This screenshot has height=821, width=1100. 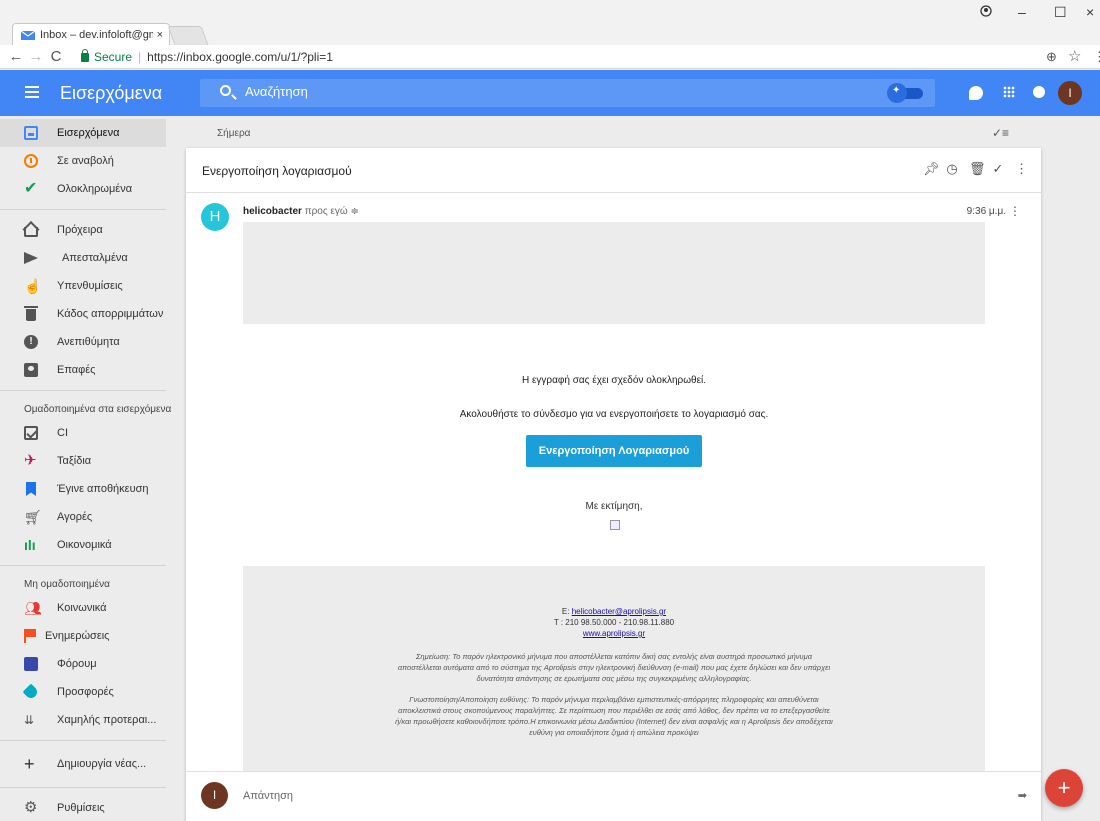 What do you see at coordinates (1039, 92) in the screenshot?
I see `notifications-icon` at bounding box center [1039, 92].